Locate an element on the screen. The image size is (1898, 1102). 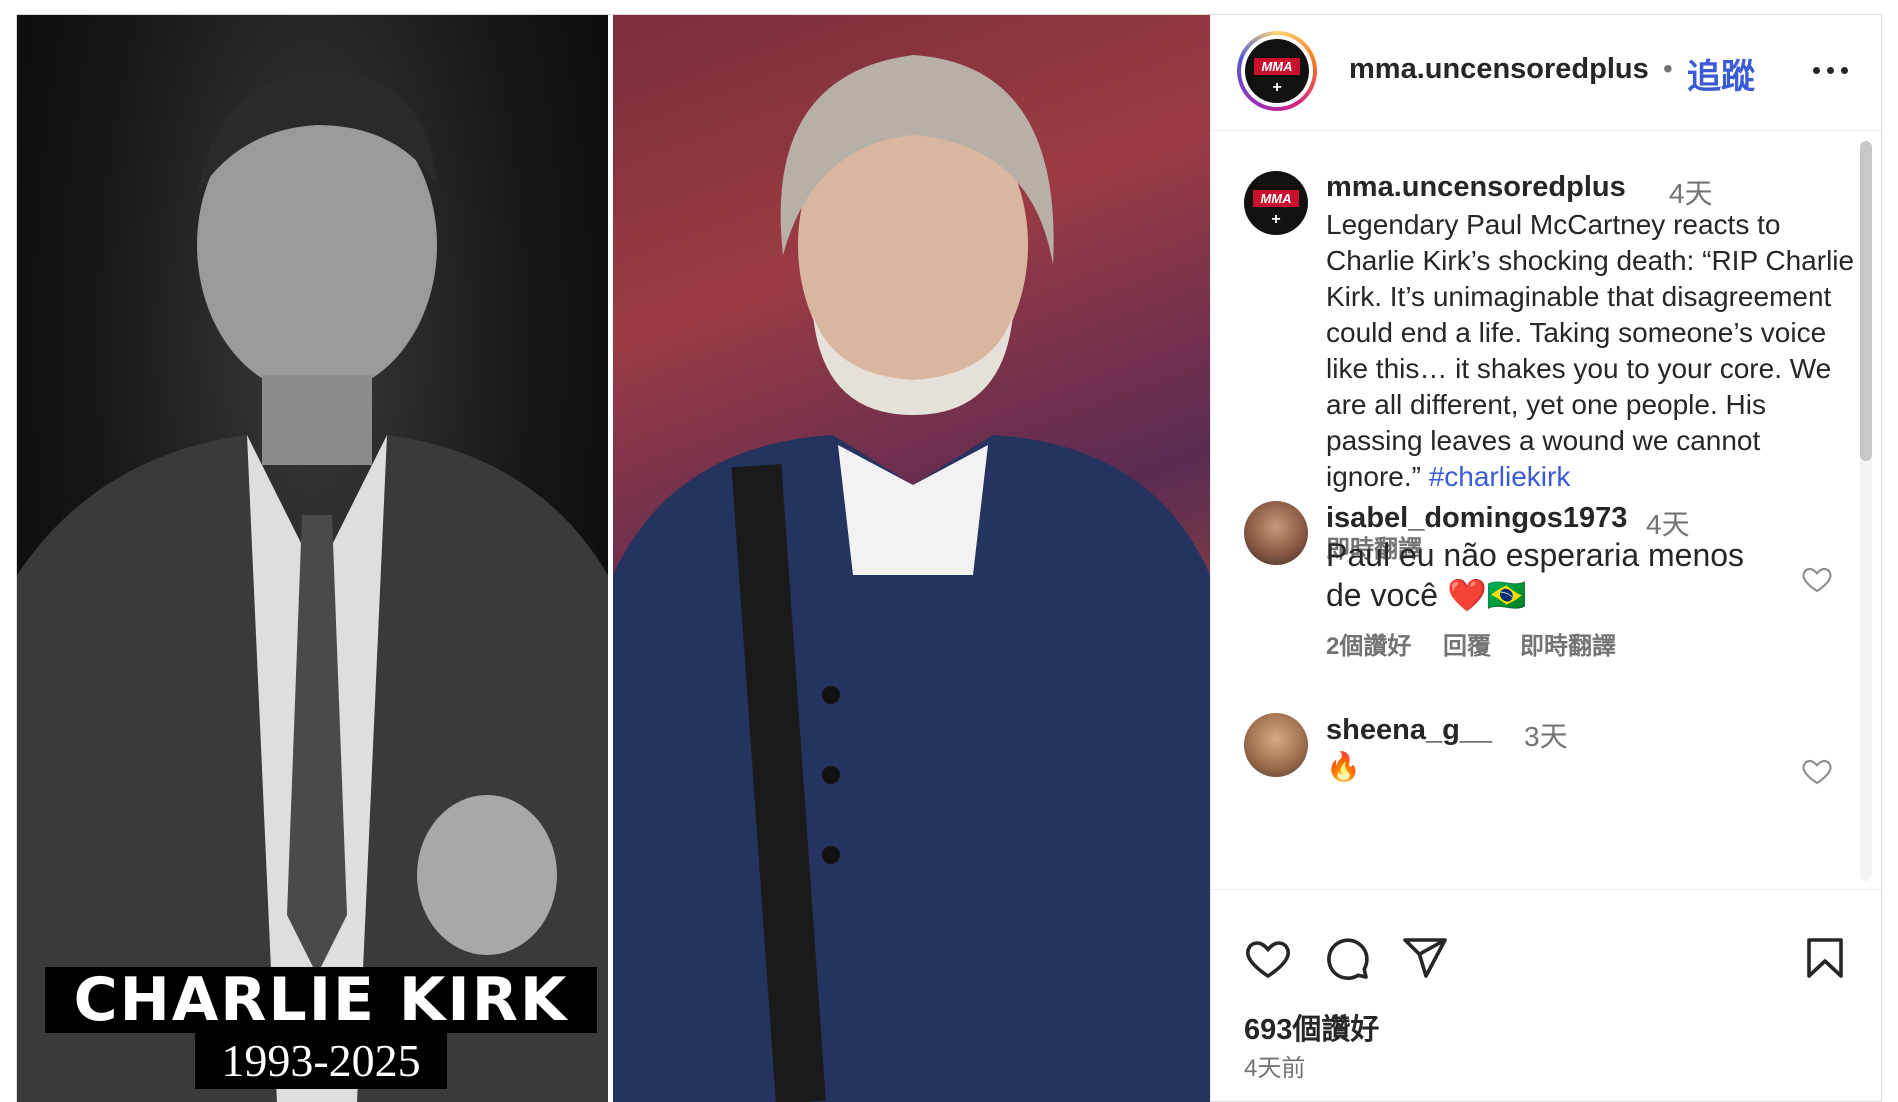
memorial-years-caption: 1993-2025 is located at coordinates (321, 1061).